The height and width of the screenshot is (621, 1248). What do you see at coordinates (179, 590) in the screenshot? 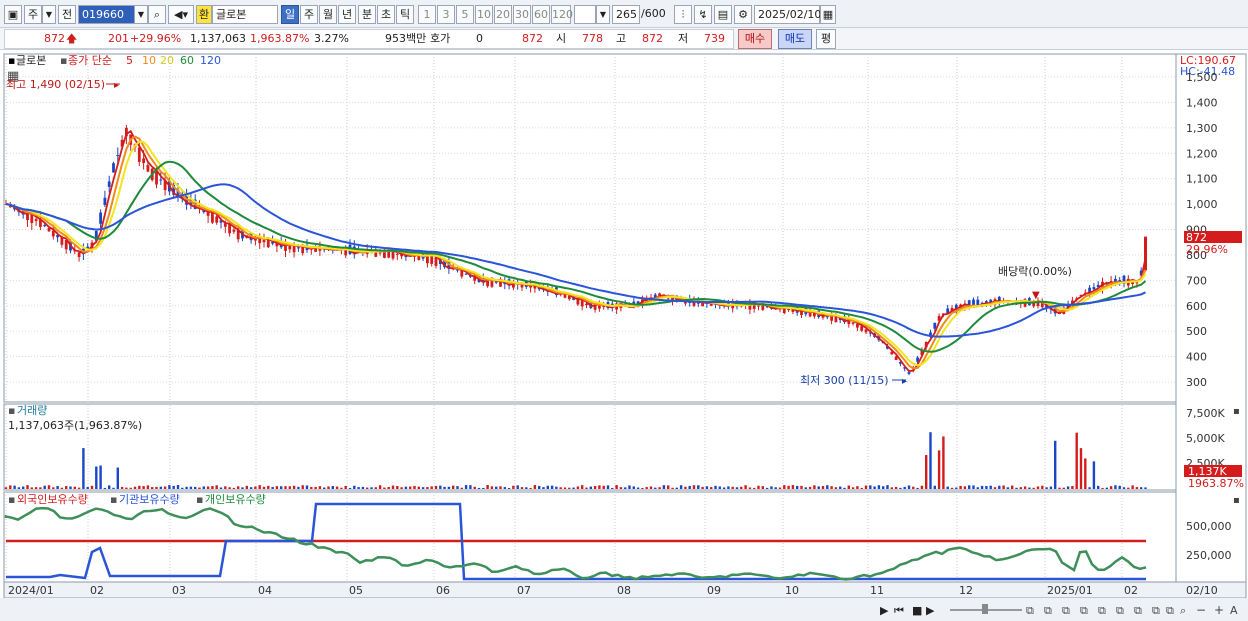
I see `x-axis-label: 03` at bounding box center [179, 590].